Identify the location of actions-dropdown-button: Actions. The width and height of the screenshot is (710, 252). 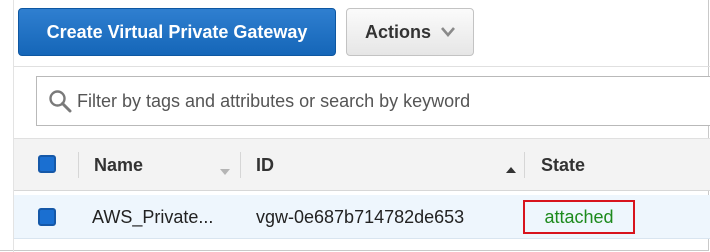
(410, 32).